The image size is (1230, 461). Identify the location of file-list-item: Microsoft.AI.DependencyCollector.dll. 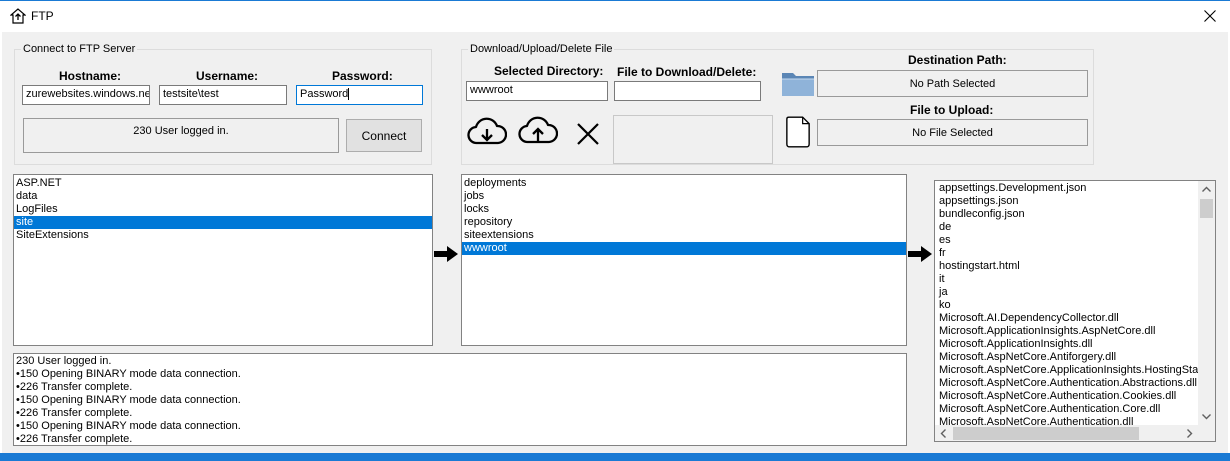
(1067, 318).